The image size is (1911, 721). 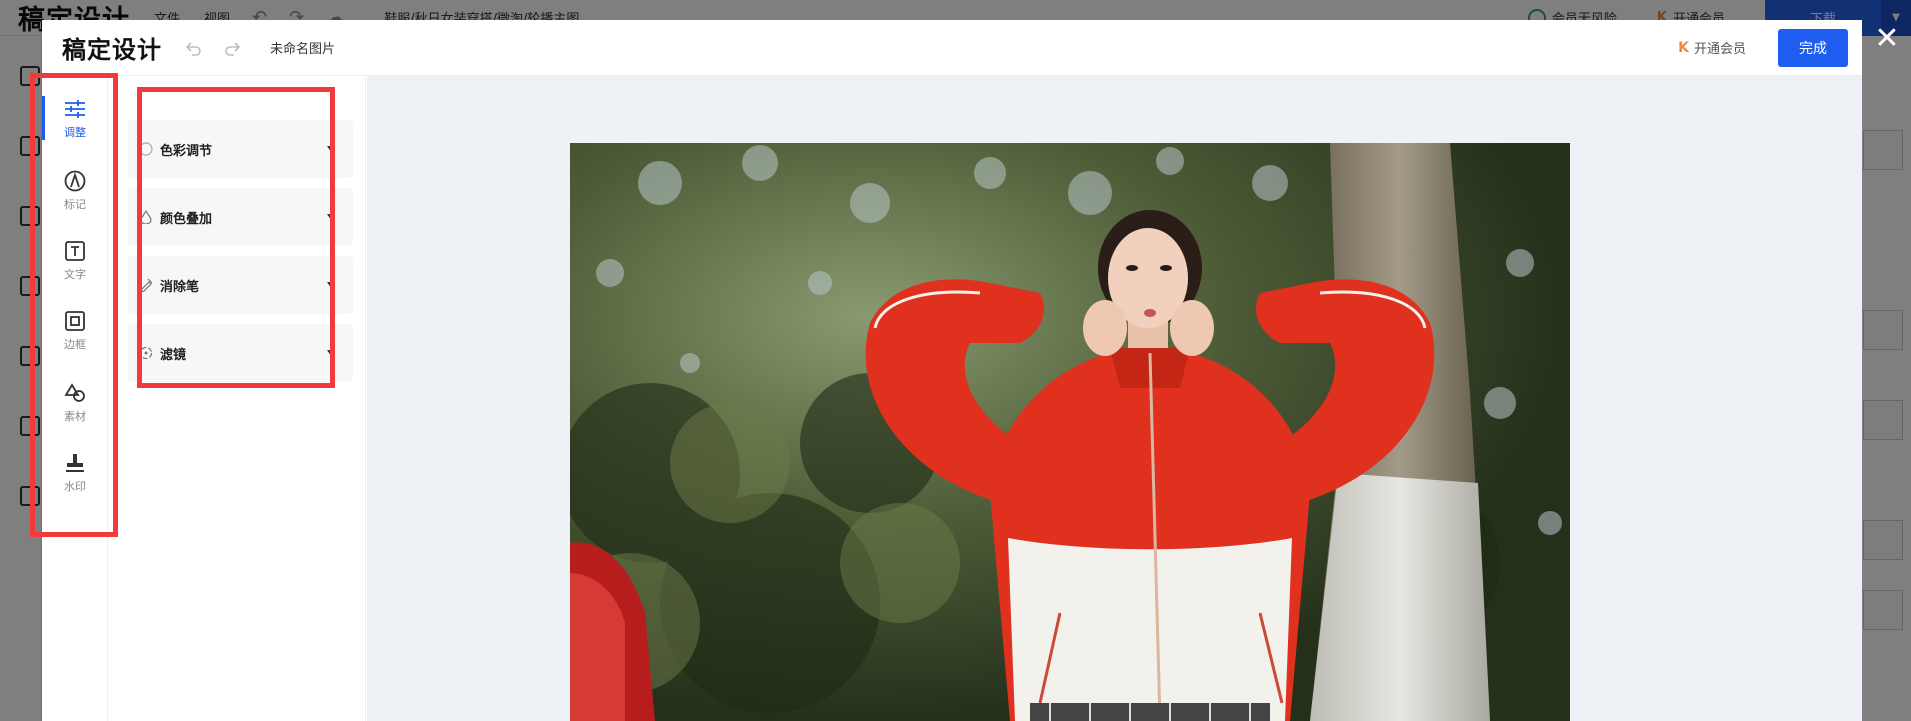 What do you see at coordinates (112, 50) in the screenshot?
I see `editor-logo: 稿定设计` at bounding box center [112, 50].